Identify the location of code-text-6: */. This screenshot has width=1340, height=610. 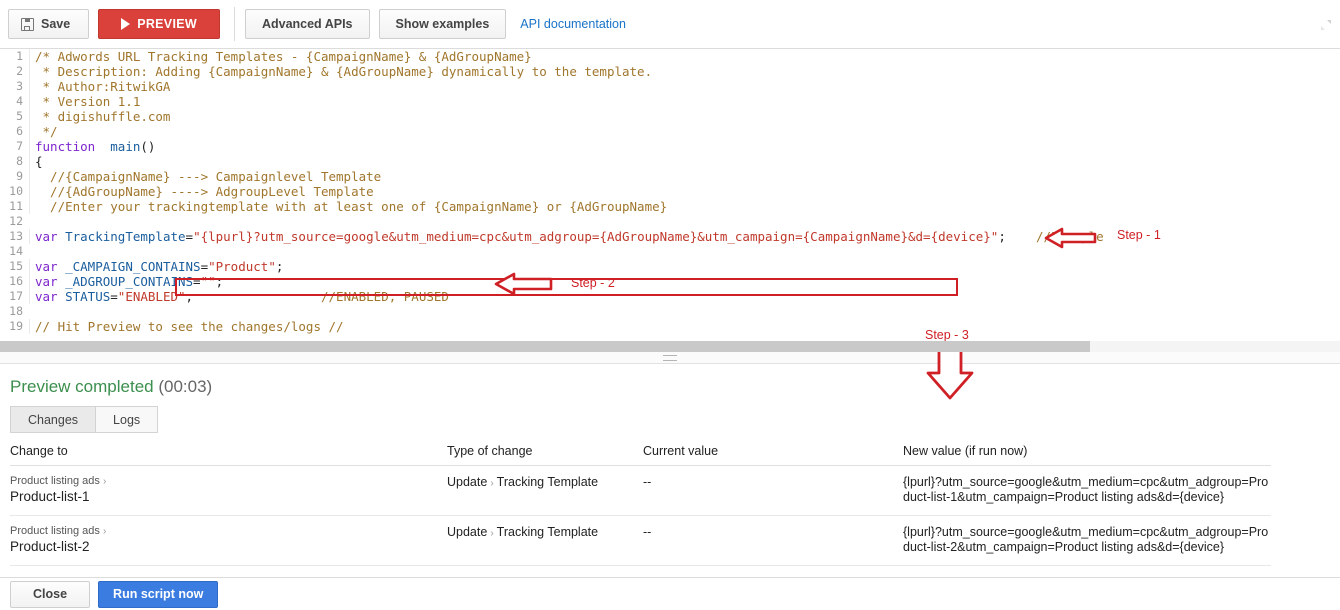
(684, 131).